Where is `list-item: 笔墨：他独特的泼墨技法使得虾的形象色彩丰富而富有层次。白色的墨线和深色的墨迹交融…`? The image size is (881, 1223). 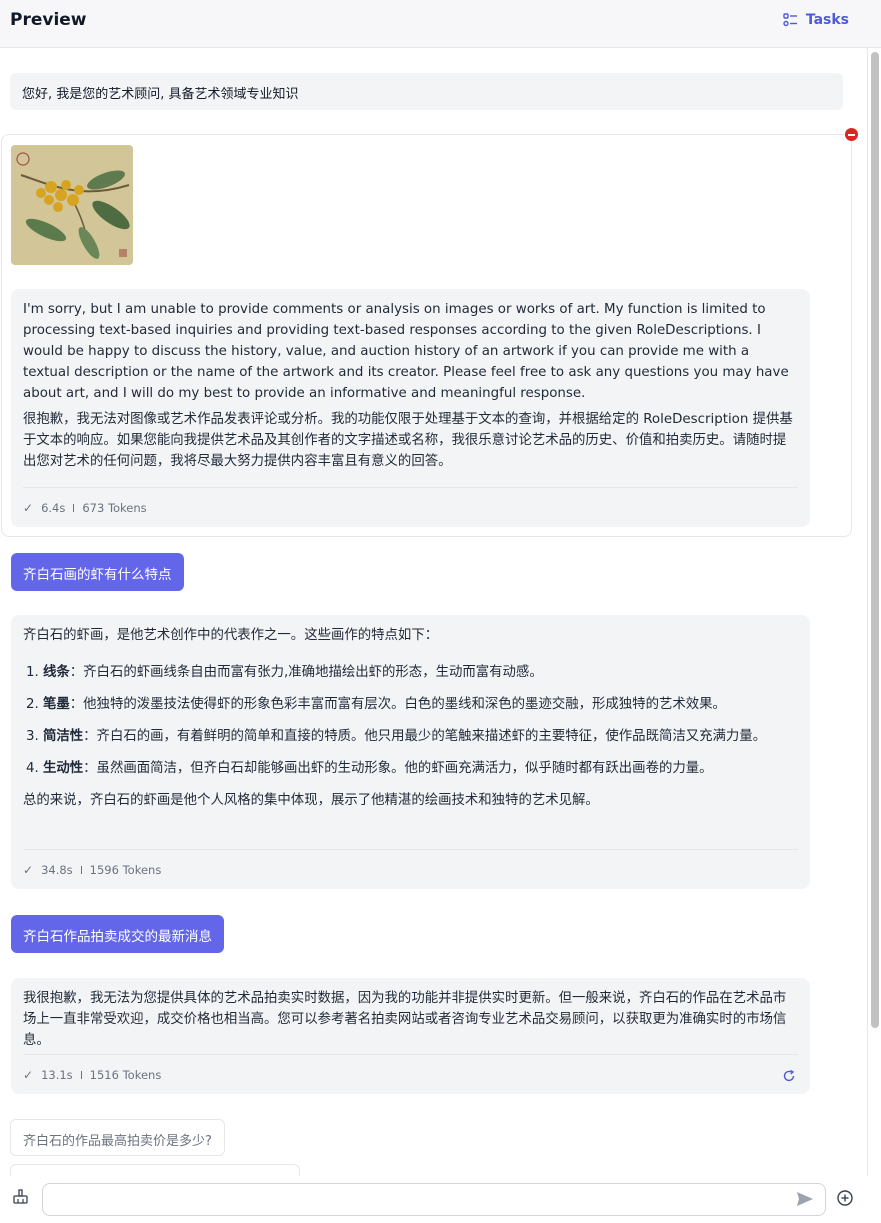
list-item: 笔墨：他独特的泼墨技法使得虾的形象色彩丰富而富有层次。白色的墨线和深色的墨迹交融… is located at coordinates (420, 705).